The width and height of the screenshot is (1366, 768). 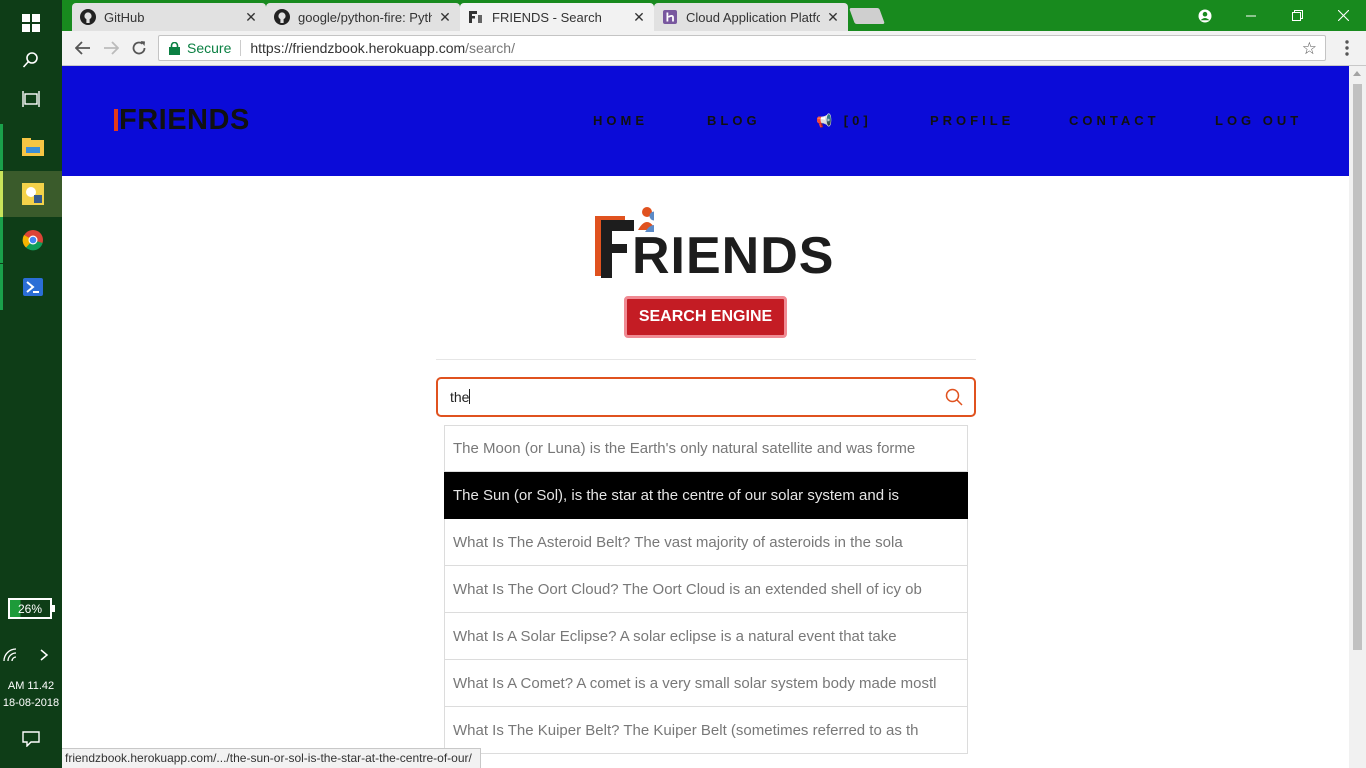 I want to click on taskbar-app-chrome, so click(x=31, y=240).